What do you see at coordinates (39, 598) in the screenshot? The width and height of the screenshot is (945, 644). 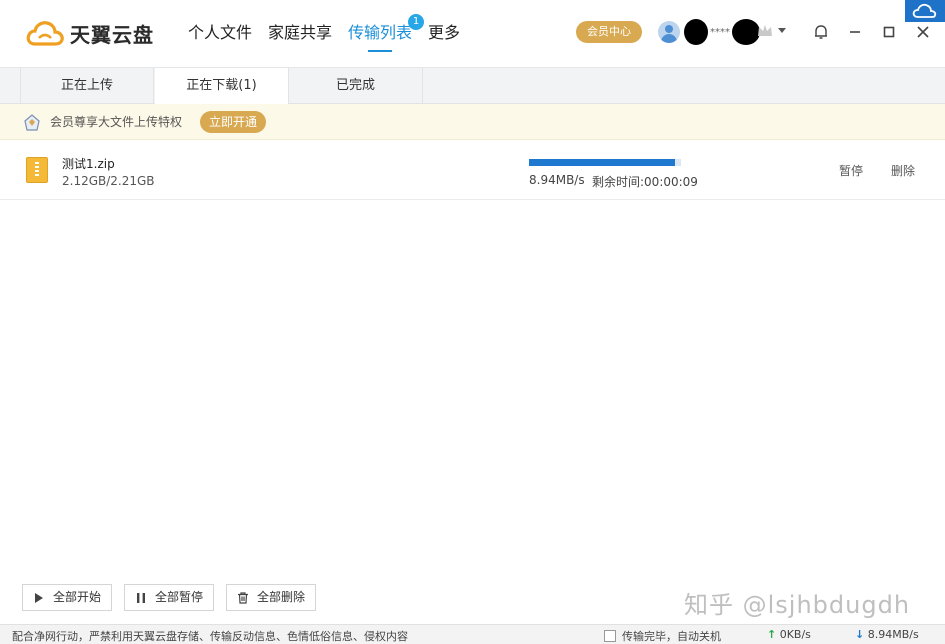 I see `play-icon` at bounding box center [39, 598].